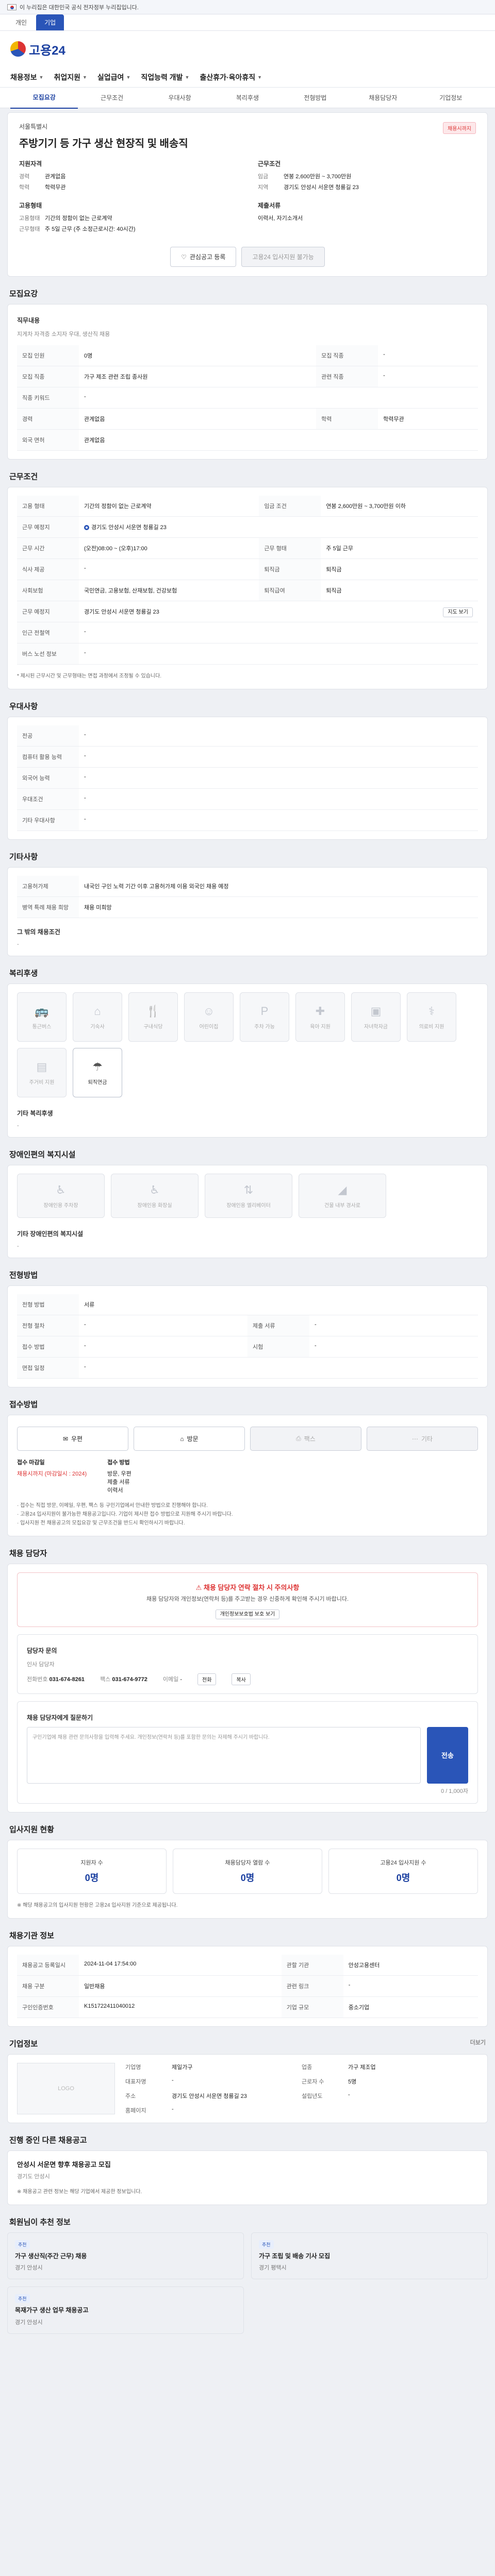 This screenshot has width=495, height=2576. Describe the element at coordinates (28, 320) in the screenshot. I see `job-desc-label: 직무내용` at that location.